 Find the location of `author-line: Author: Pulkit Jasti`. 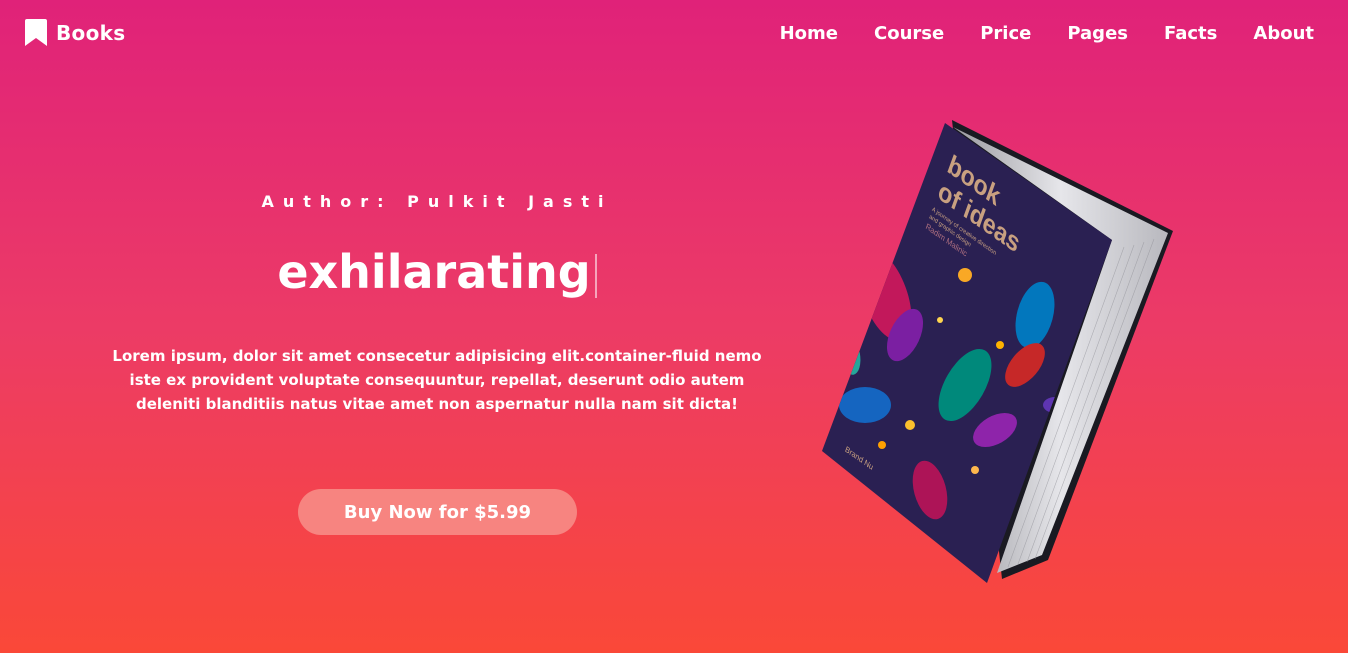

author-line: Author: Pulkit Jasti is located at coordinates (437, 201).